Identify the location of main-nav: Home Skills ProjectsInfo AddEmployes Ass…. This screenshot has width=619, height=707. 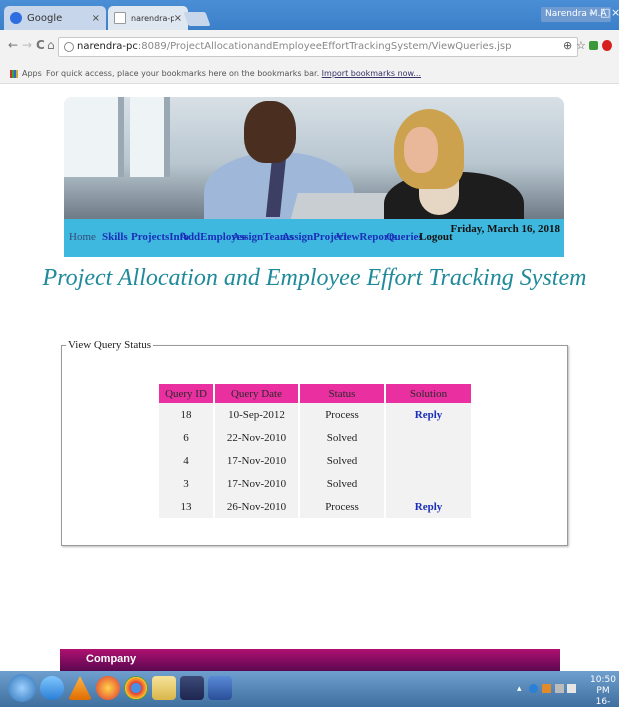
(314, 238).